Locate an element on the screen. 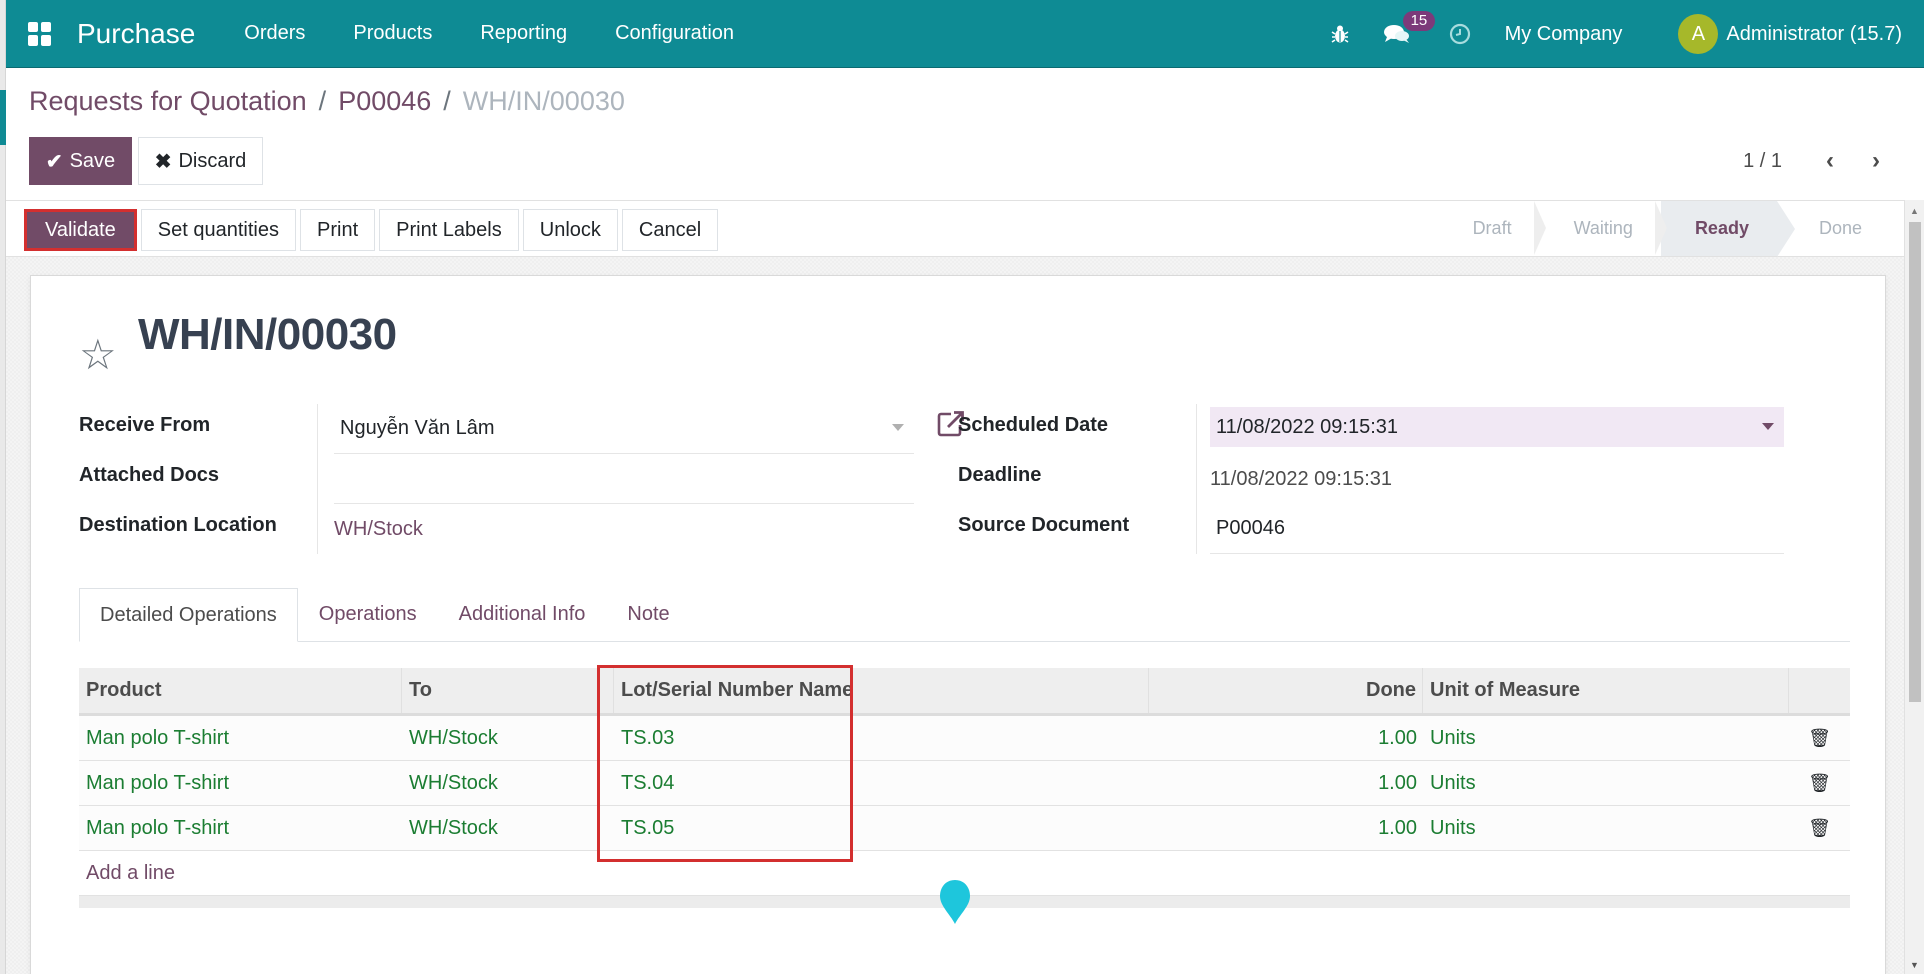 This screenshot has width=1924, height=974. close-icon: ✖ is located at coordinates (163, 161).